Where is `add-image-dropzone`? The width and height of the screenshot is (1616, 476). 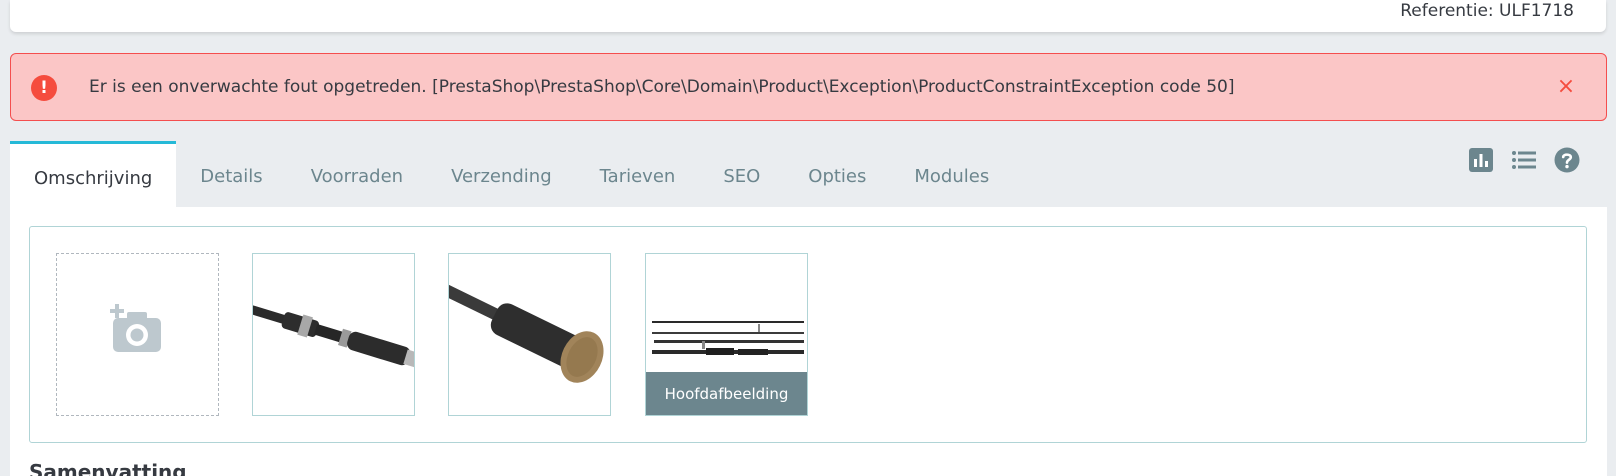 add-image-dropzone is located at coordinates (137, 334).